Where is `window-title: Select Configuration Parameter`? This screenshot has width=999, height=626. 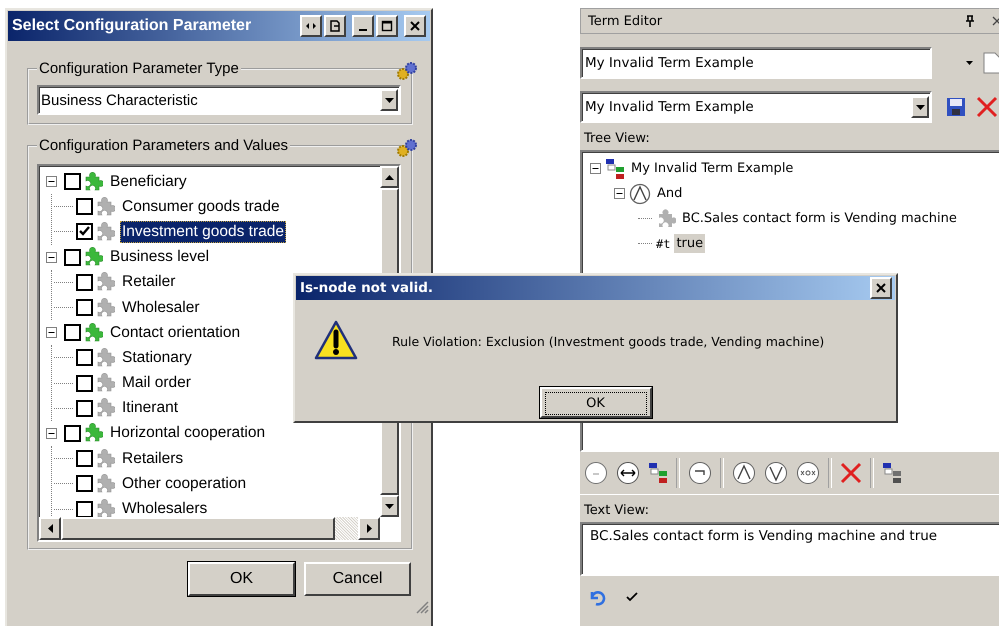
window-title: Select Configuration Parameter is located at coordinates (132, 26).